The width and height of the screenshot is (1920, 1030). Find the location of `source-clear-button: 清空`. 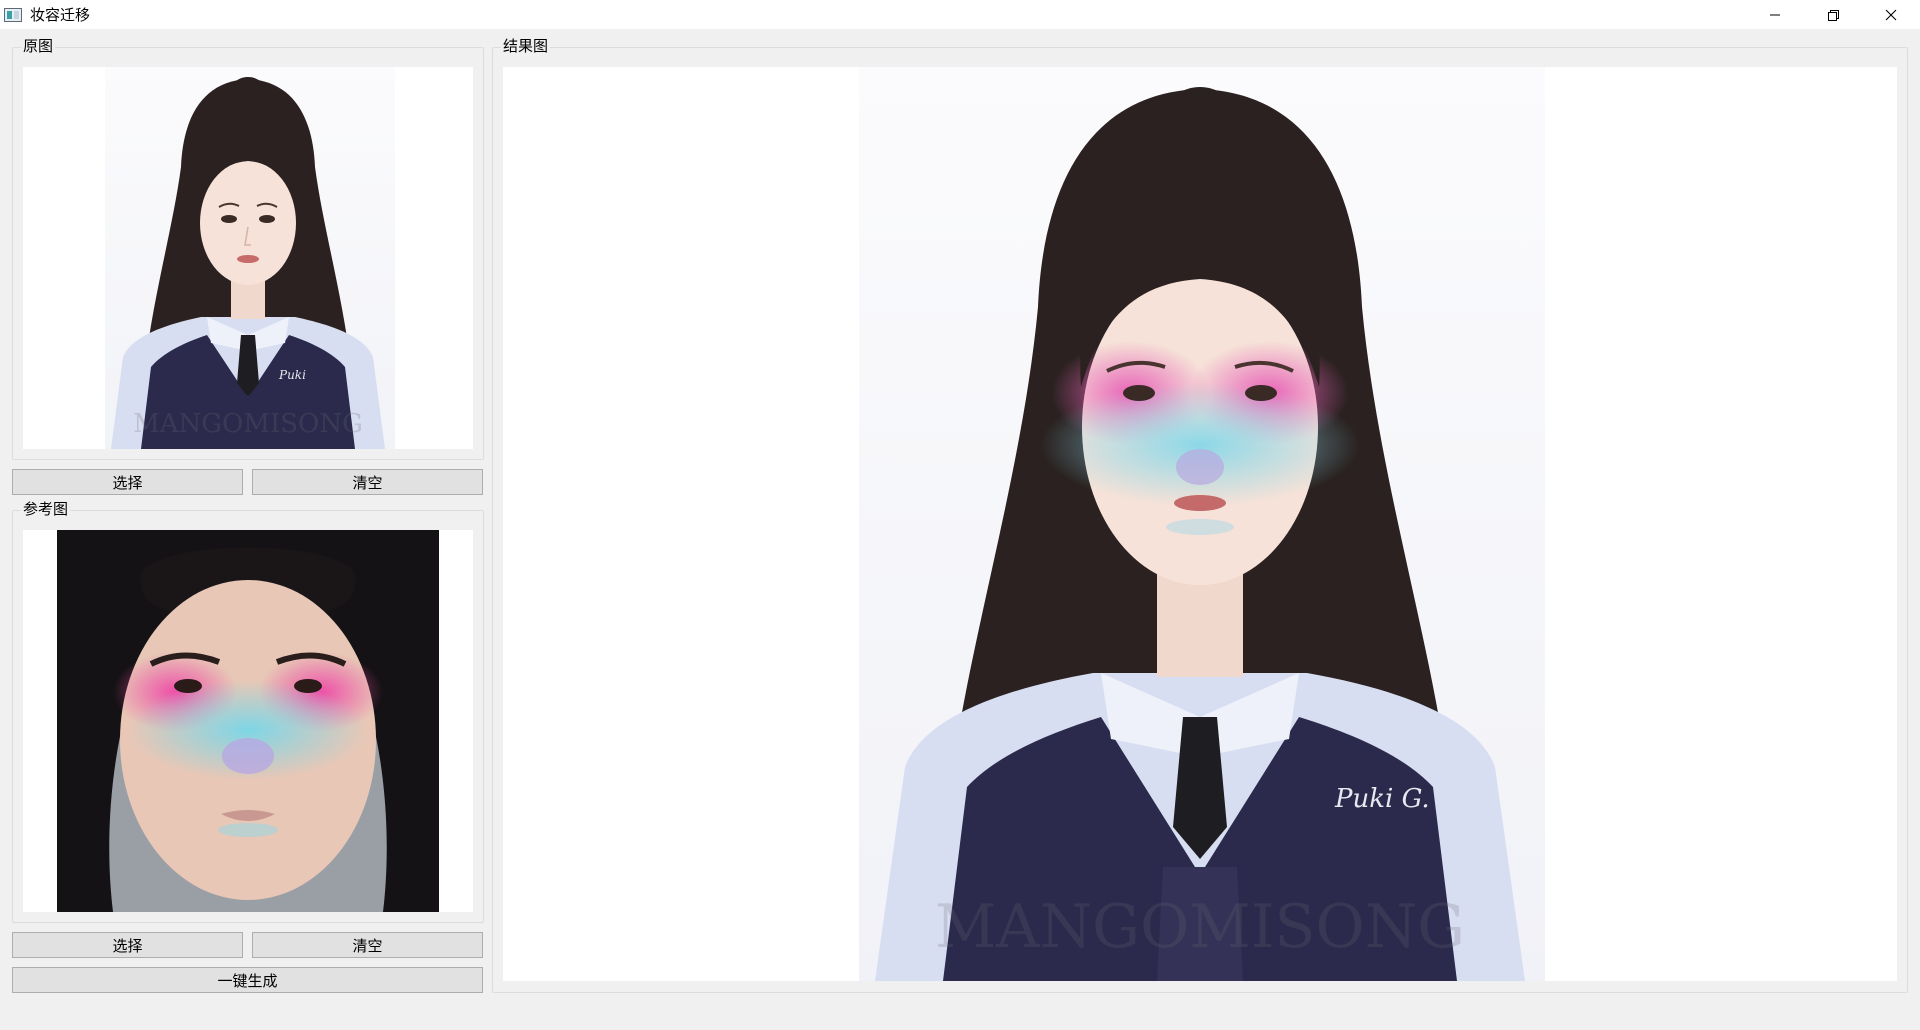

source-clear-button: 清空 is located at coordinates (367, 482).